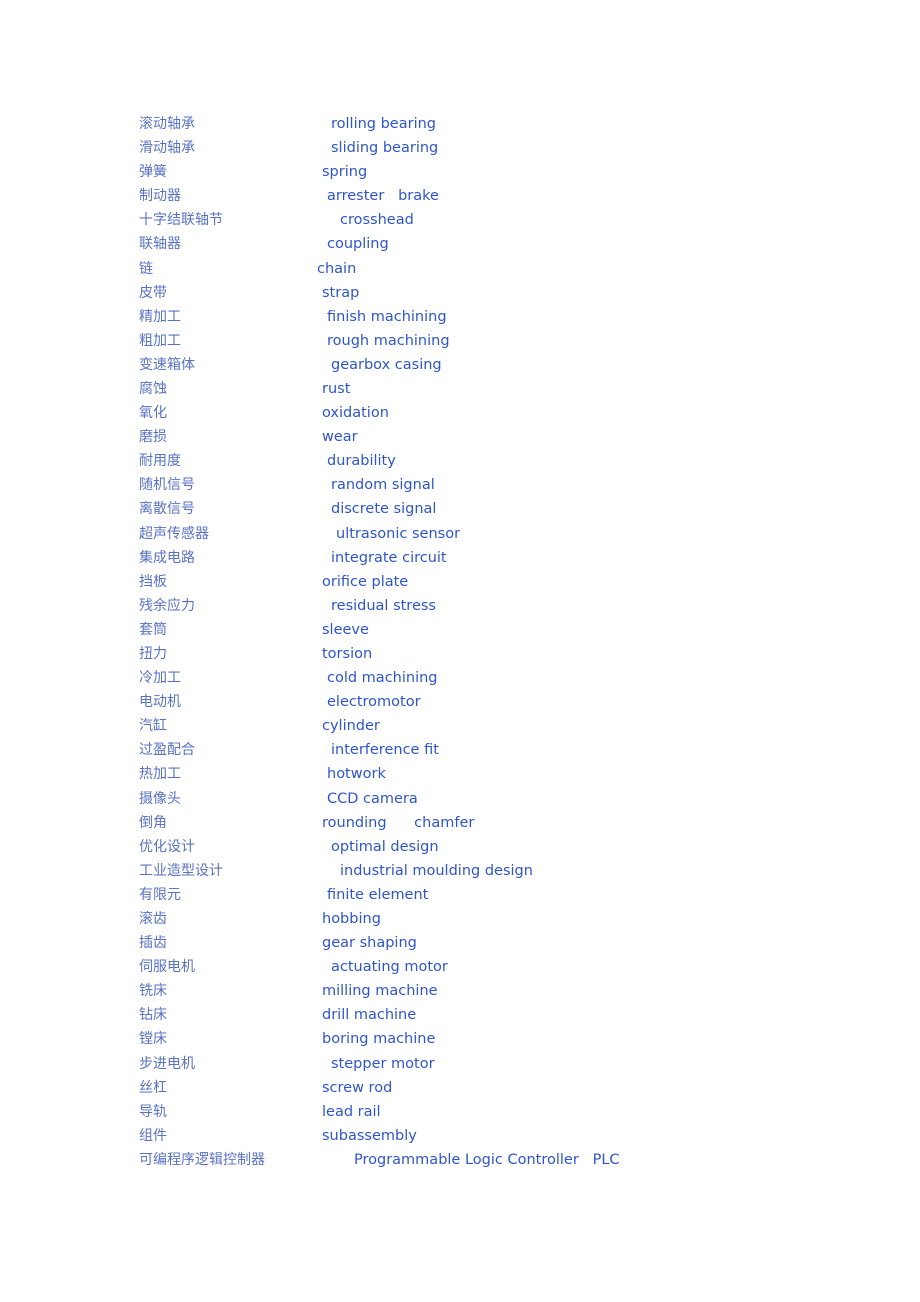  I want to click on english-term: ultrasonic sensor, so click(398, 533).